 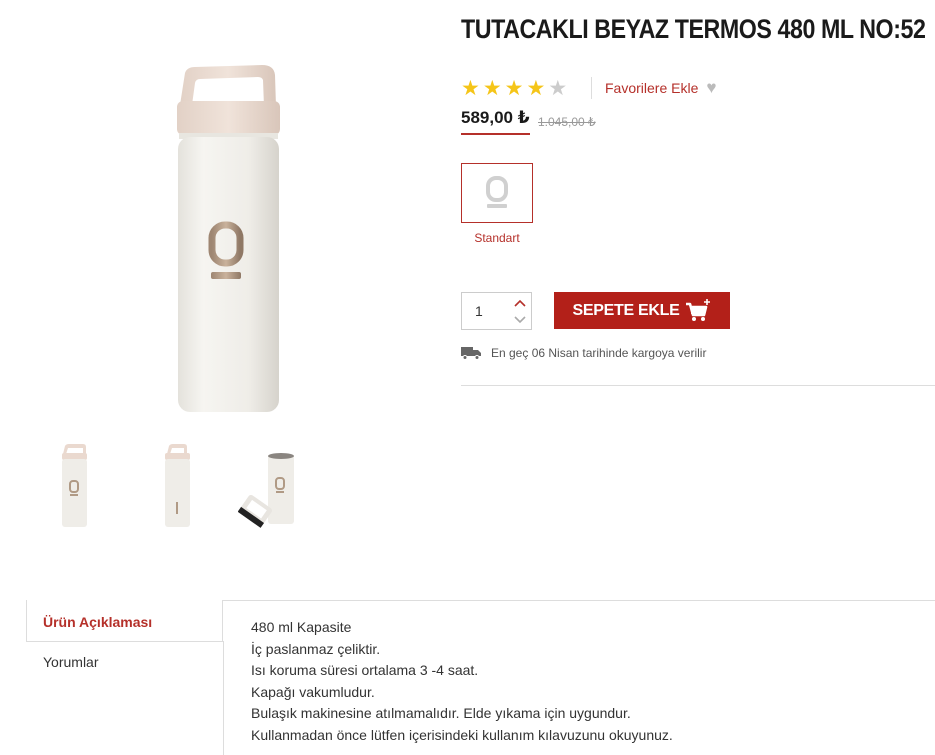 I want to click on product-title: TUTACAKLI BEYAZ TERMOS 480 ML NO:52, so click(x=693, y=29).